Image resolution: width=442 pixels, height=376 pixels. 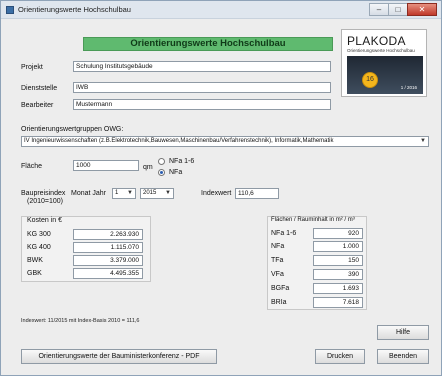 What do you see at coordinates (89, 193) in the screenshot?
I see `monat-jahr-label: Monat Jahr` at bounding box center [89, 193].